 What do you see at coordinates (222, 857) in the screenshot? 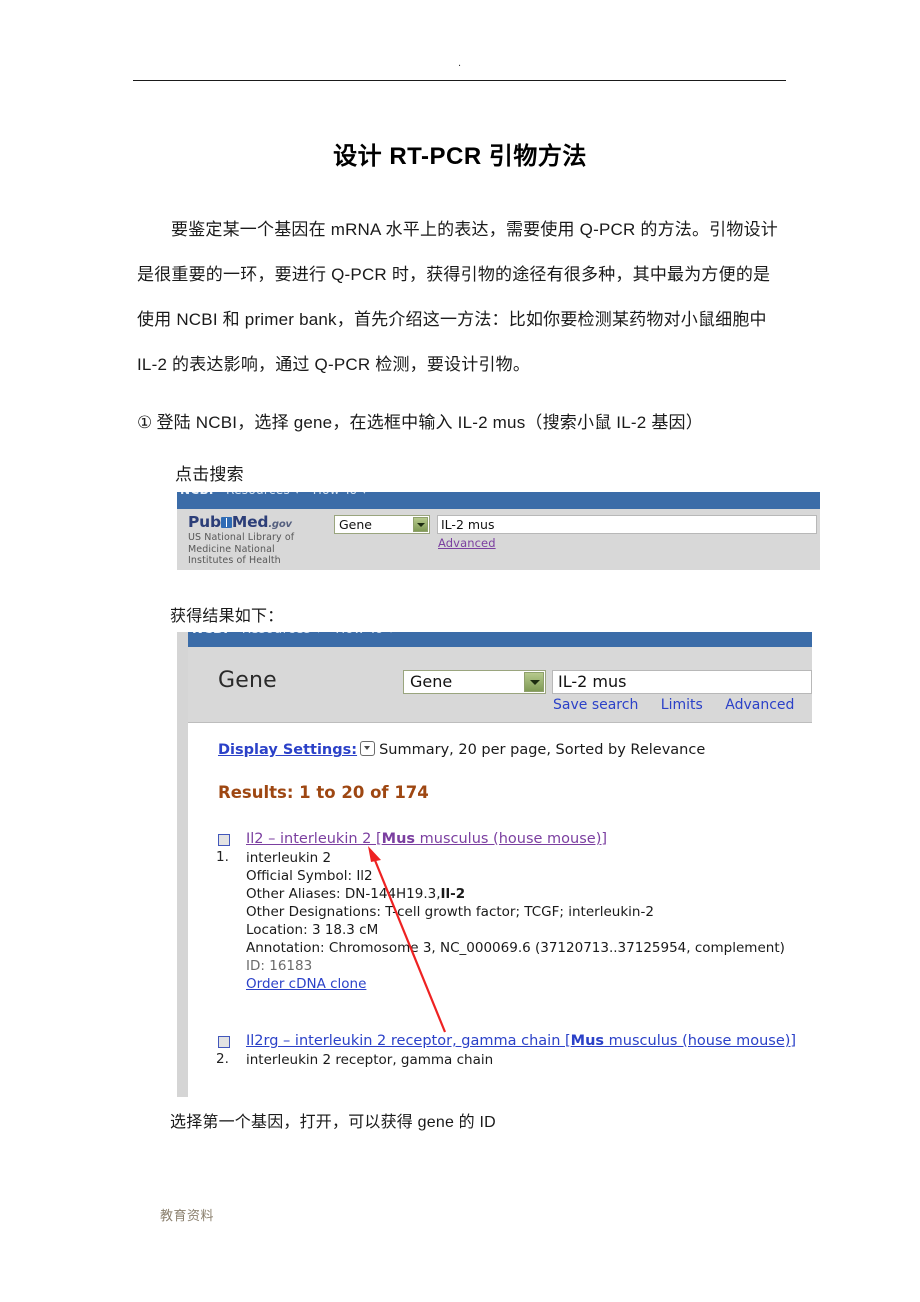
I see `result-index: 1.` at bounding box center [222, 857].